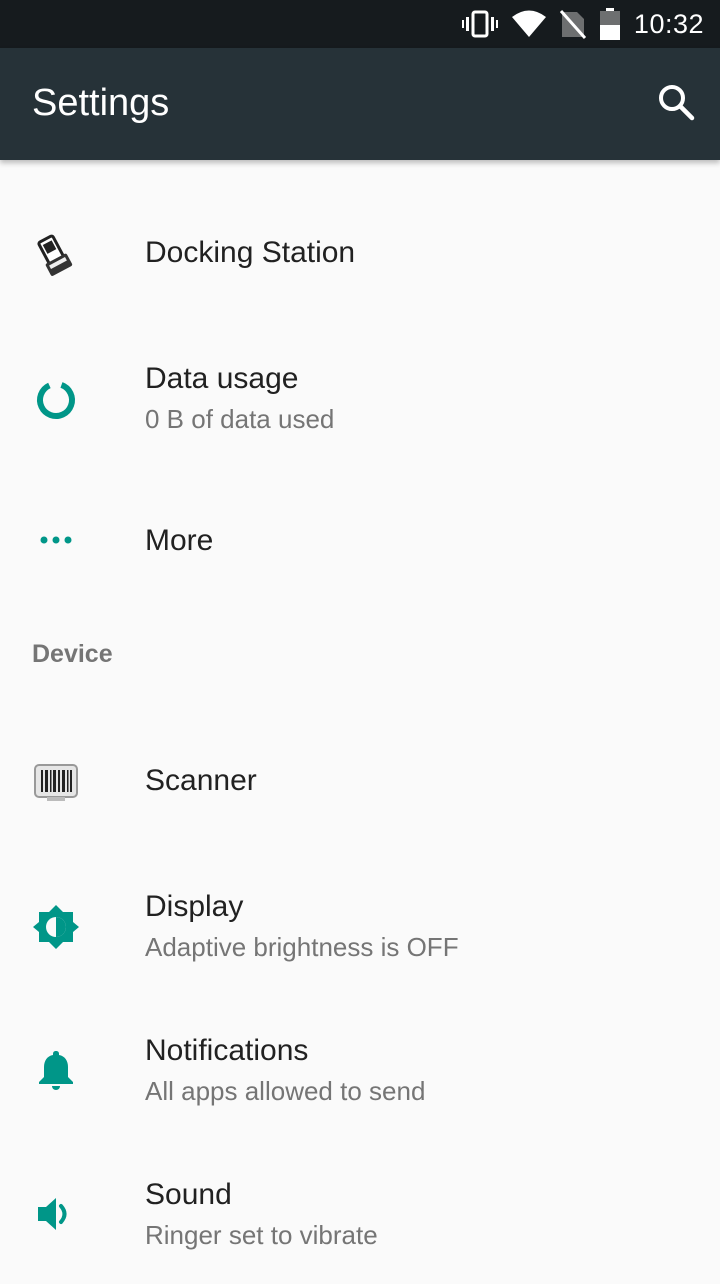  I want to click on item-title: Docking Station, so click(250, 252).